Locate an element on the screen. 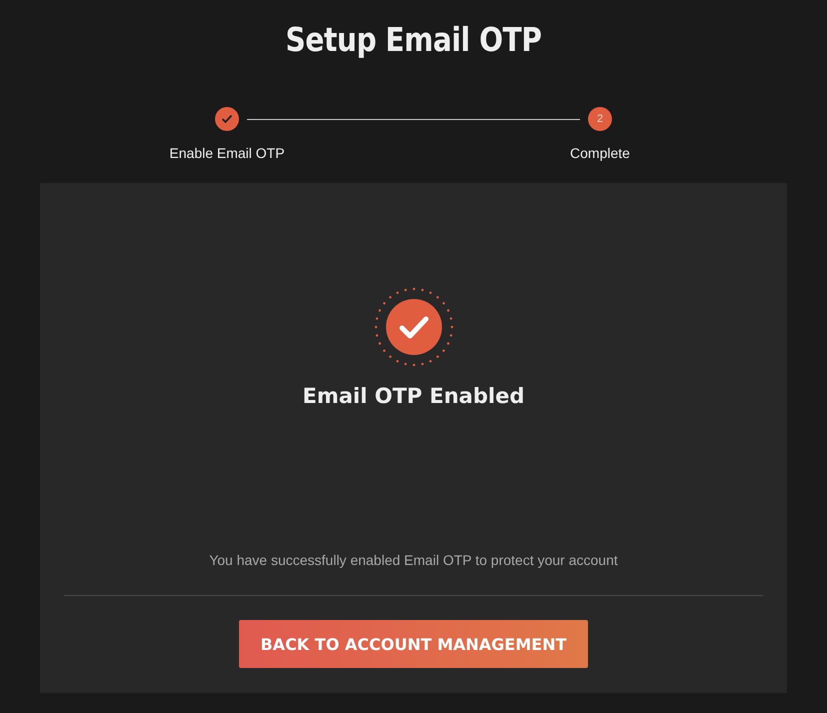 The height and width of the screenshot is (713, 827). page-title: Setup Email OTP is located at coordinates (413, 40).